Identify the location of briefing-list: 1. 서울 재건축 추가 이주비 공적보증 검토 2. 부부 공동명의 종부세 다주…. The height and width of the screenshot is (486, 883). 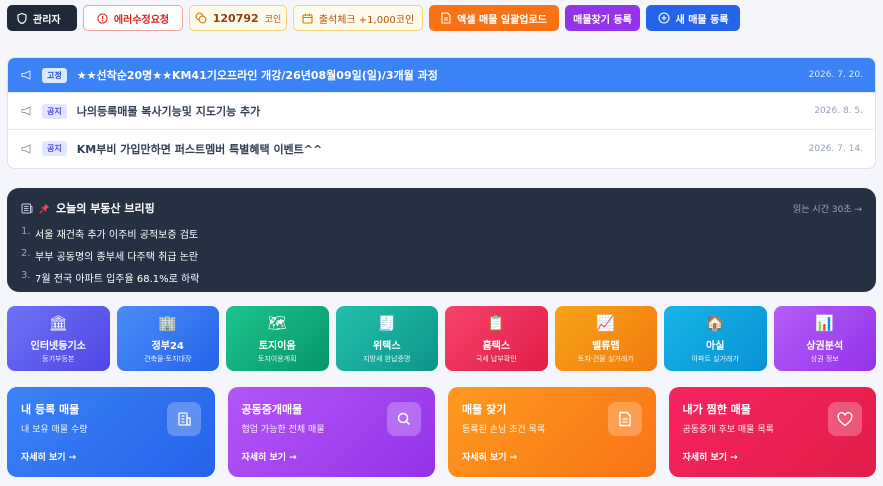
(441, 255).